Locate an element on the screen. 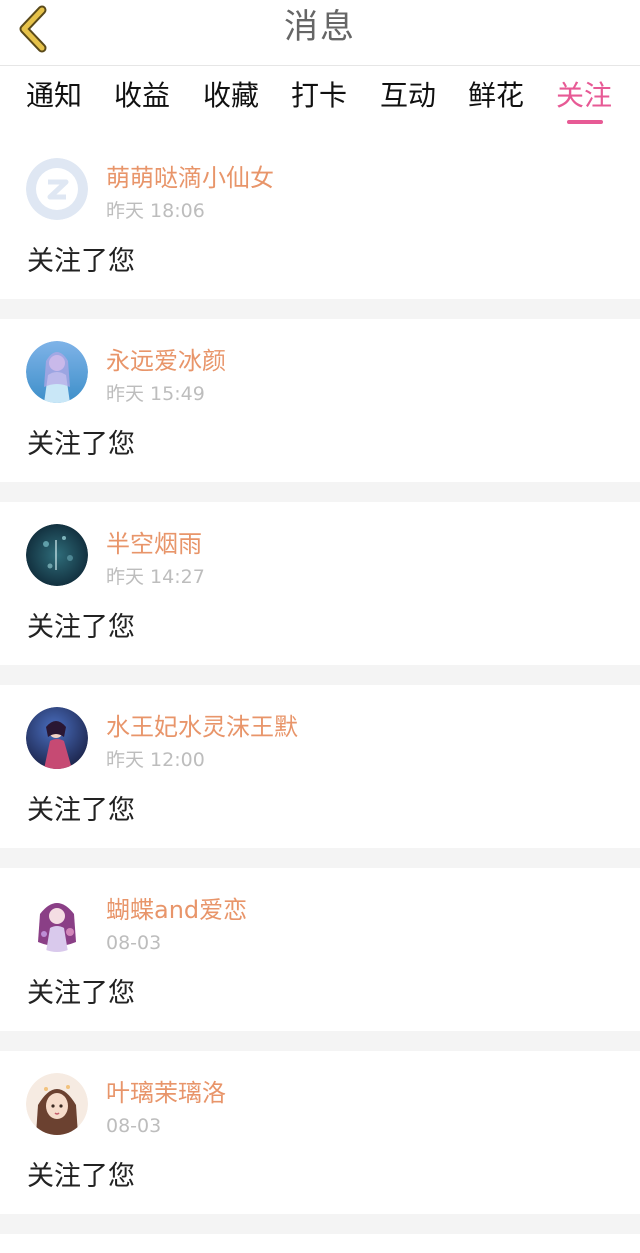  tab-notice: 通知 is located at coordinates (54, 96).